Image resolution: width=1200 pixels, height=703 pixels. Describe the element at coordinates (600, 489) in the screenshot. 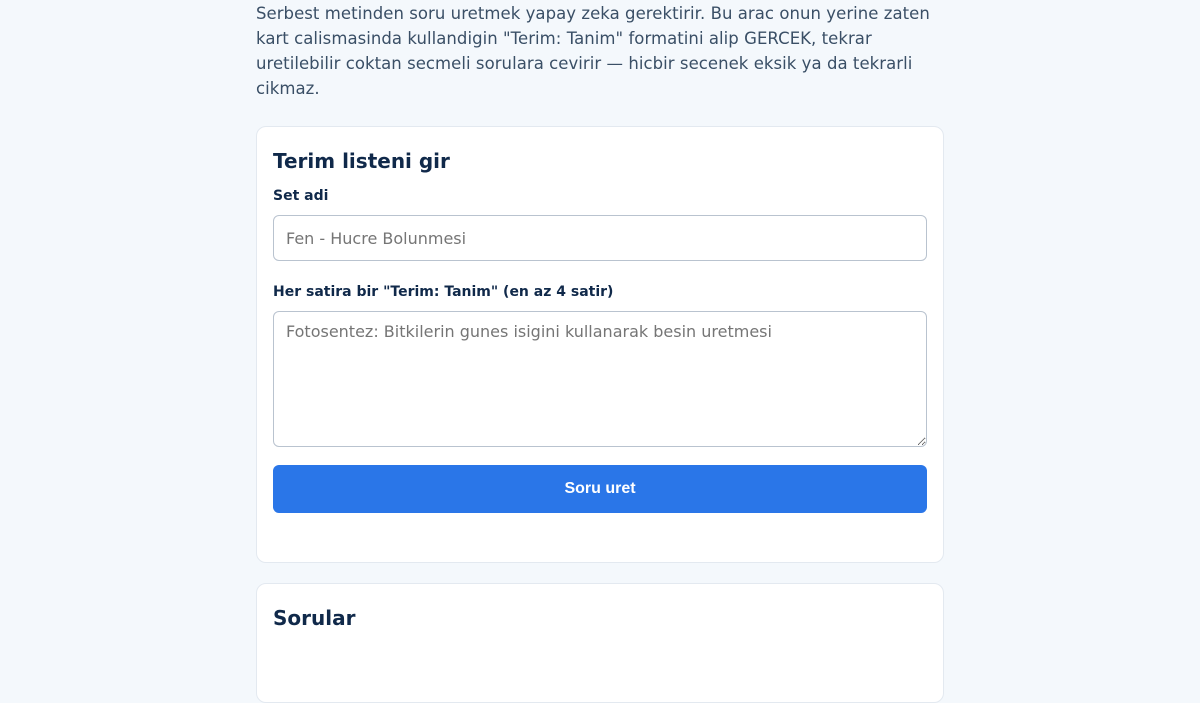

I see `generate-questions-button: Soru uret` at that location.